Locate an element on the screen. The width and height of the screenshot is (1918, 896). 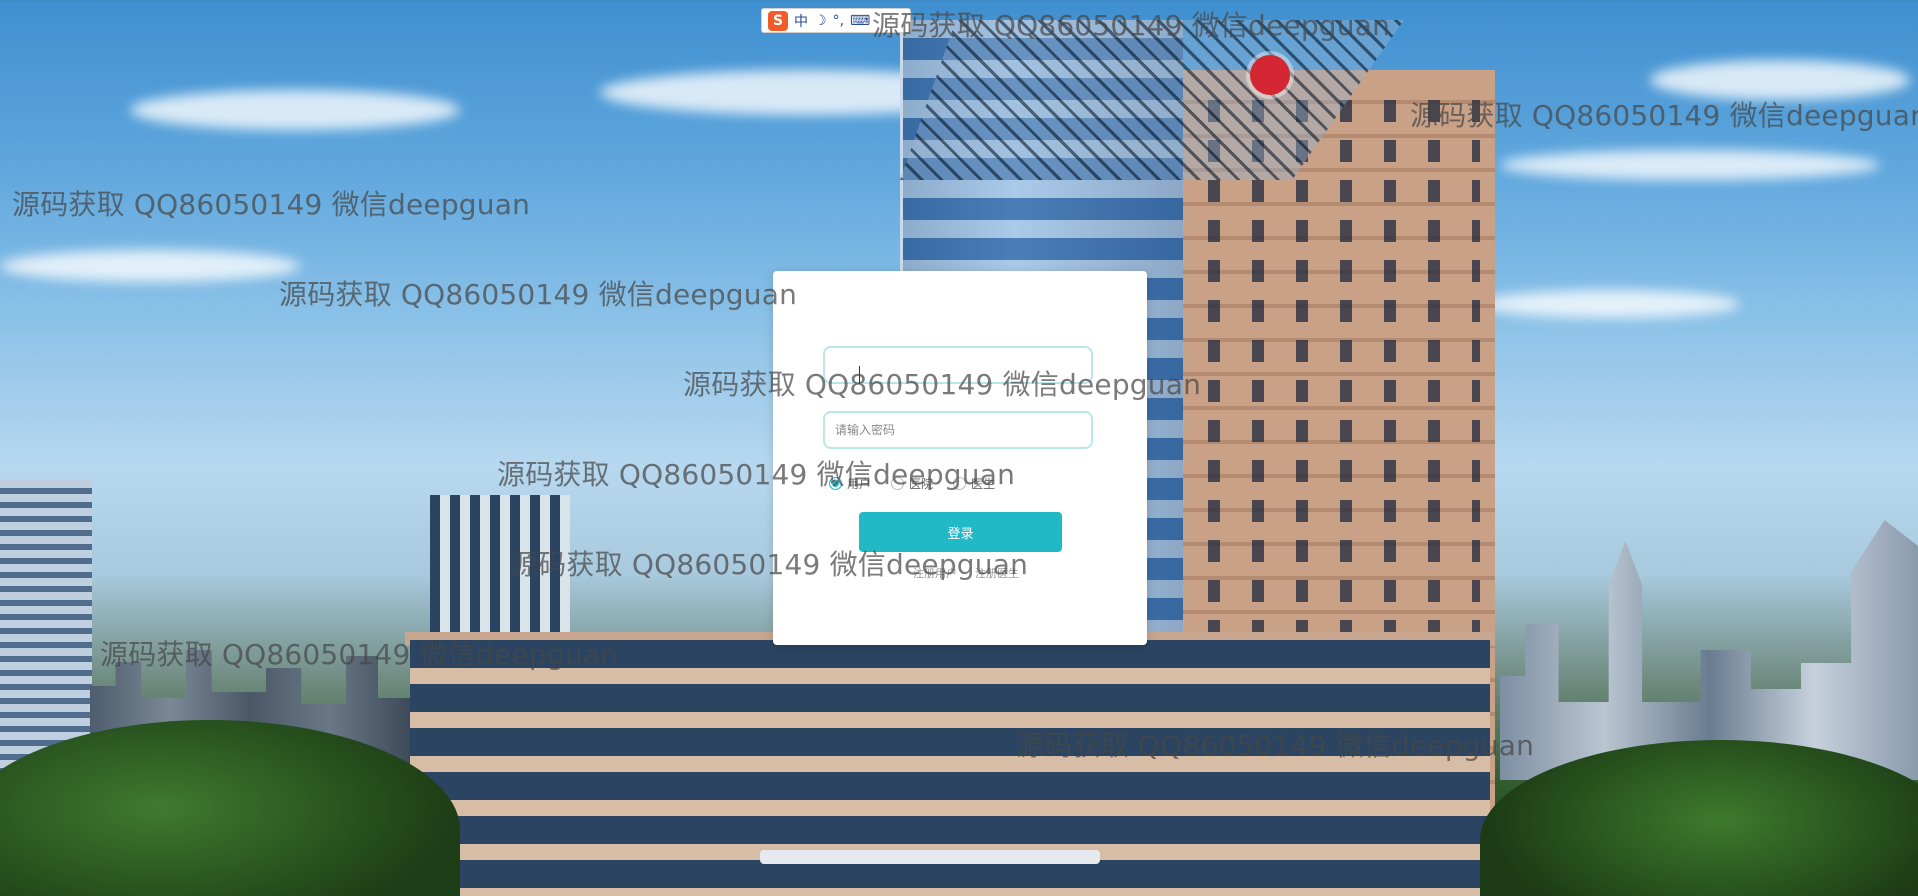
role-label: 用户 is located at coordinates (859, 484).